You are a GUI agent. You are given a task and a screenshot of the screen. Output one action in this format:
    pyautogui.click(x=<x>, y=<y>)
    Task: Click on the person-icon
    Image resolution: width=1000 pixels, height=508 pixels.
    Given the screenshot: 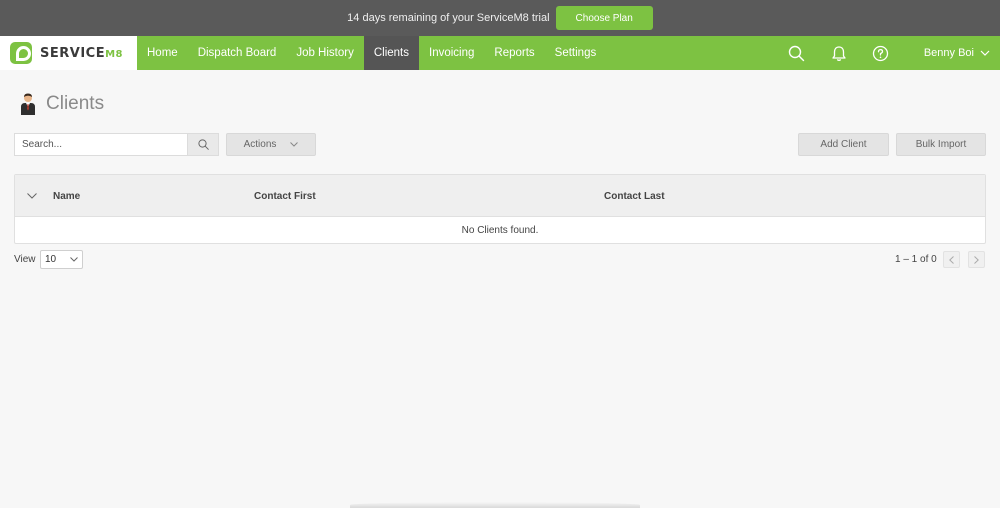 What is the action you would take?
    pyautogui.click(x=28, y=104)
    